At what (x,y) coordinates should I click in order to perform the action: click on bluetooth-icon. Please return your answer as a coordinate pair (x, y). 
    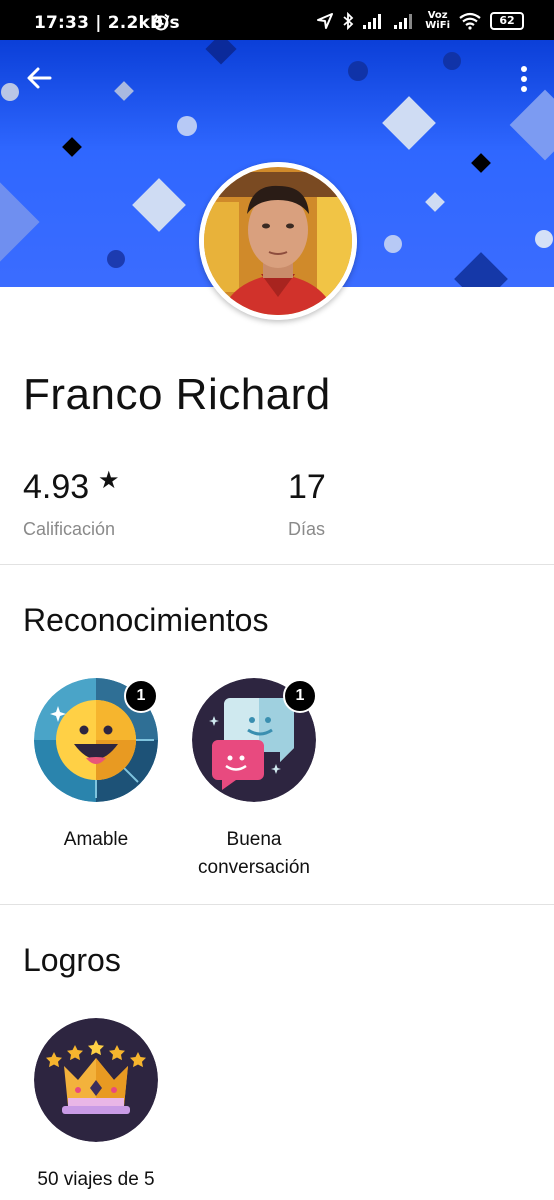
    Looking at the image, I should click on (348, 21).